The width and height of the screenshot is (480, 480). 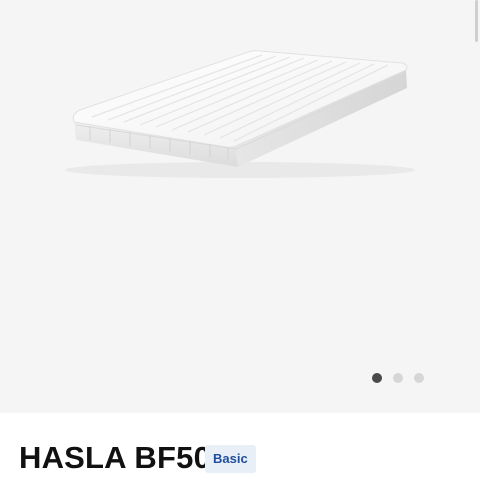 I want to click on product-title: HASLA BF50, so click(x=115, y=457).